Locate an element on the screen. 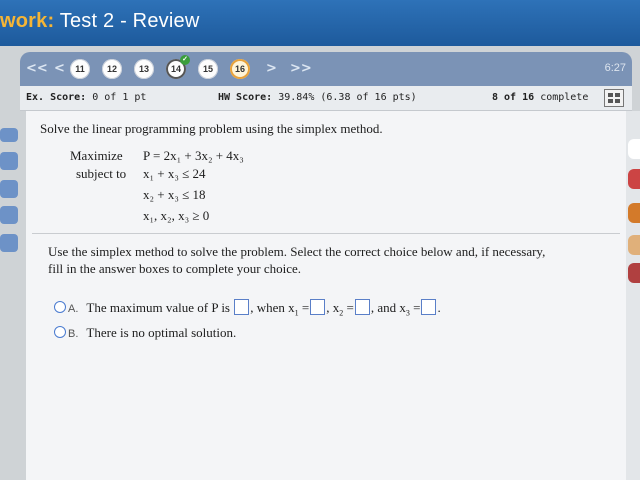 The width and height of the screenshot is (640, 480). question-14-label: 14 is located at coordinates (175, 69).